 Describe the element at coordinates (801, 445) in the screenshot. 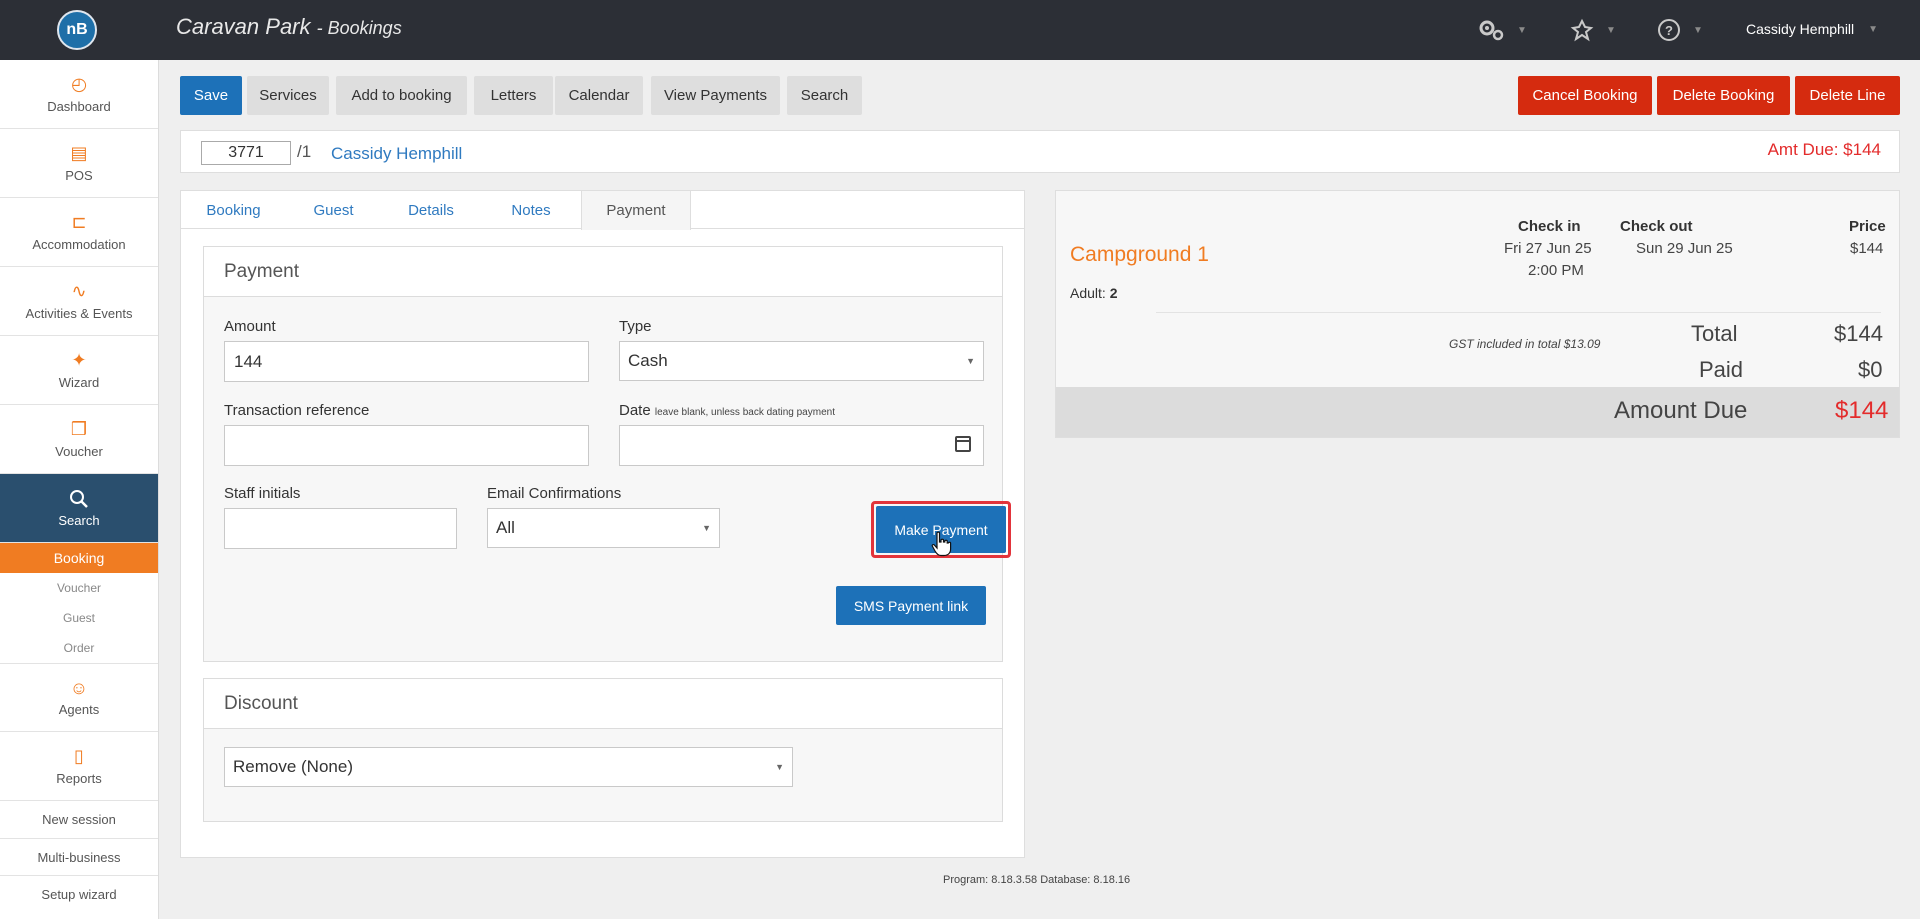

I see `date-input` at that location.